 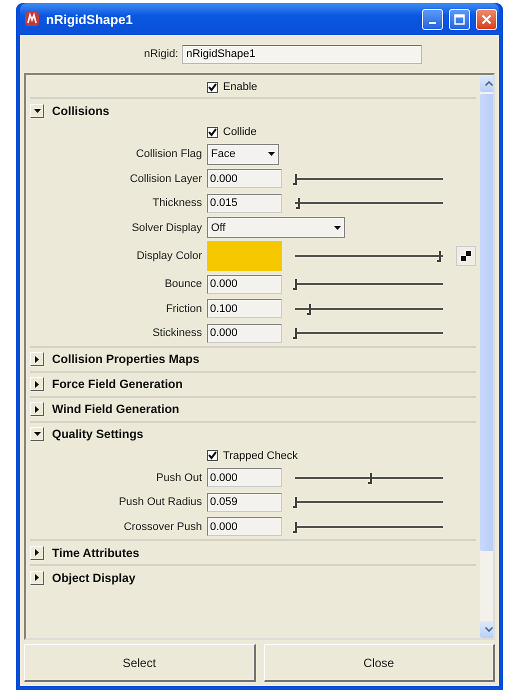 I want to click on maximize-button, so click(x=459, y=19).